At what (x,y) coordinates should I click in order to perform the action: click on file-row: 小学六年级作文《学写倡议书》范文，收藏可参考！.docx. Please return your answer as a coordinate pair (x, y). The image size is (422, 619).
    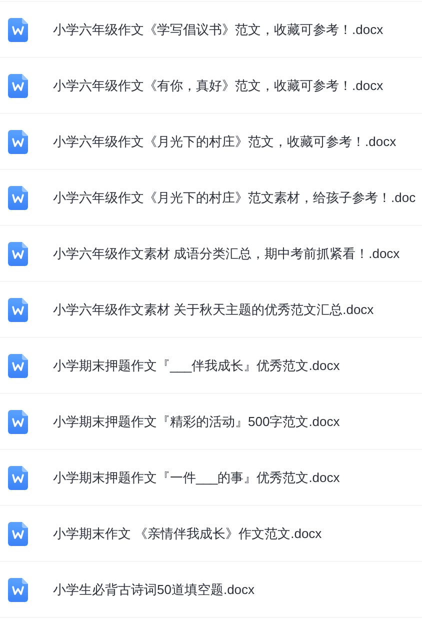
    Looking at the image, I should click on (211, 30).